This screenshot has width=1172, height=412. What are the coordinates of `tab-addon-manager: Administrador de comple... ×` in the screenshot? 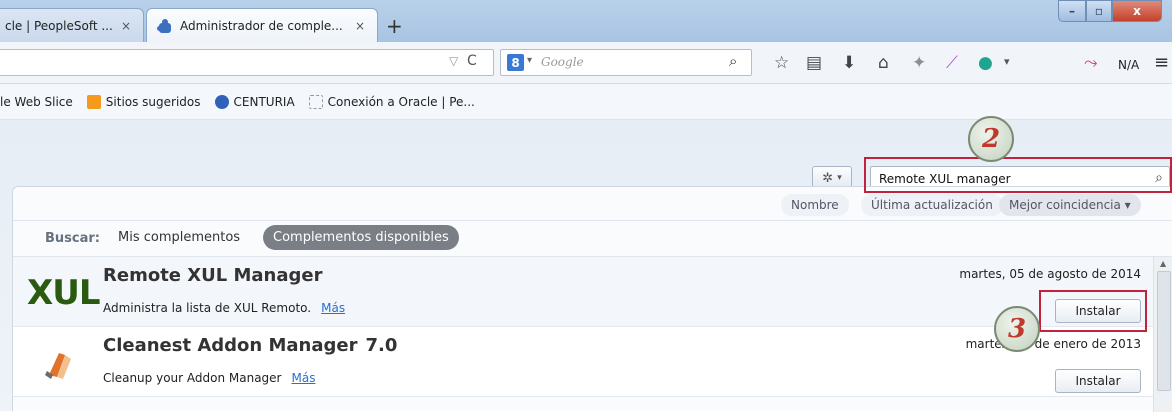 It's located at (262, 25).